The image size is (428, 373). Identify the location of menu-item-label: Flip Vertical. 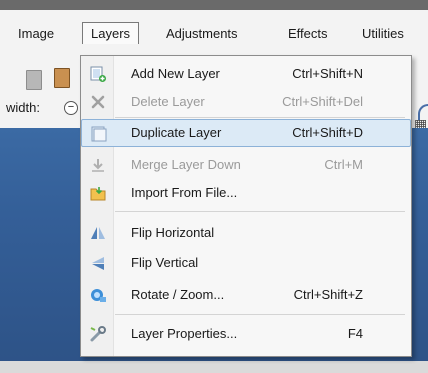
(165, 262).